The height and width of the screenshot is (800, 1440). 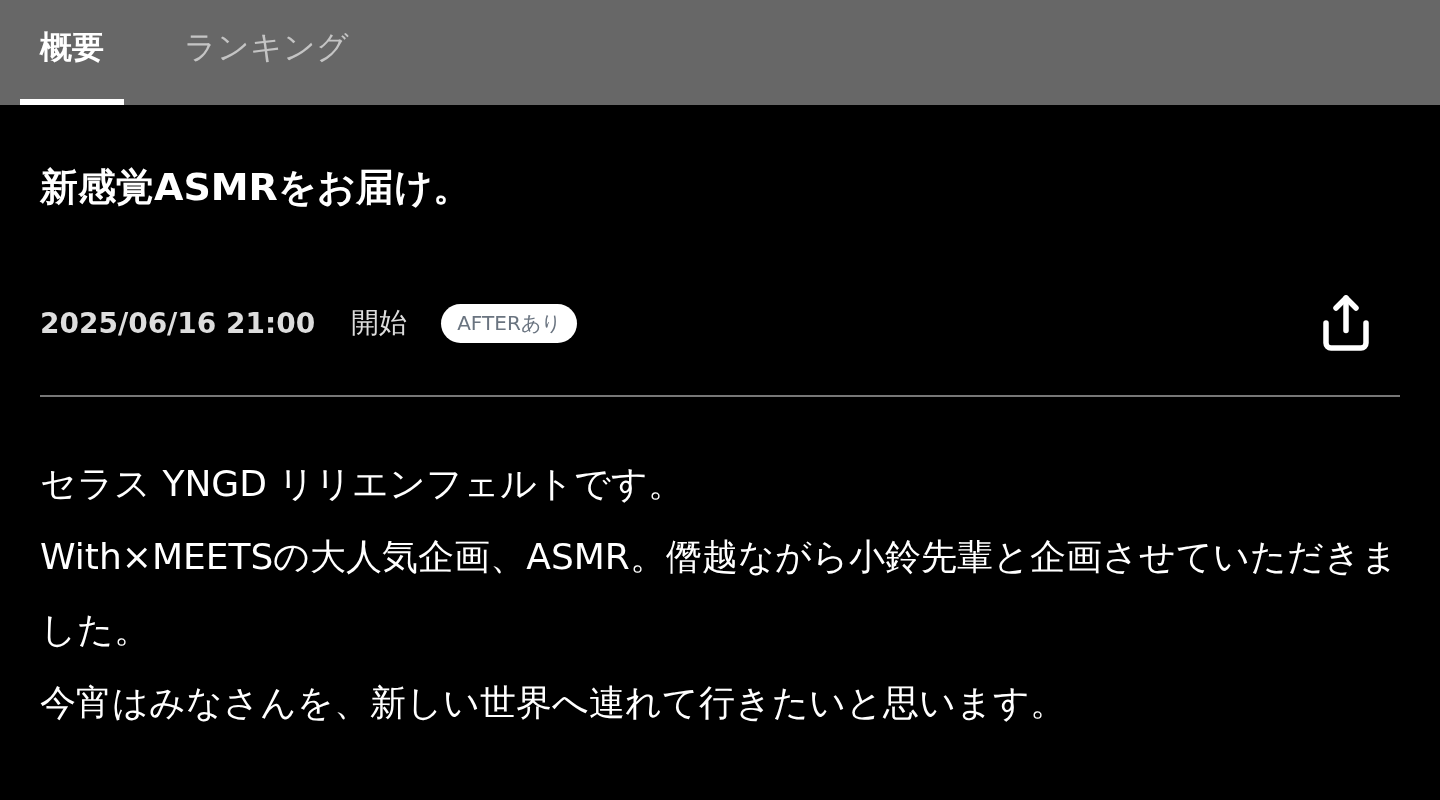 What do you see at coordinates (266, 52) in the screenshot?
I see `tab: ランキング` at bounding box center [266, 52].